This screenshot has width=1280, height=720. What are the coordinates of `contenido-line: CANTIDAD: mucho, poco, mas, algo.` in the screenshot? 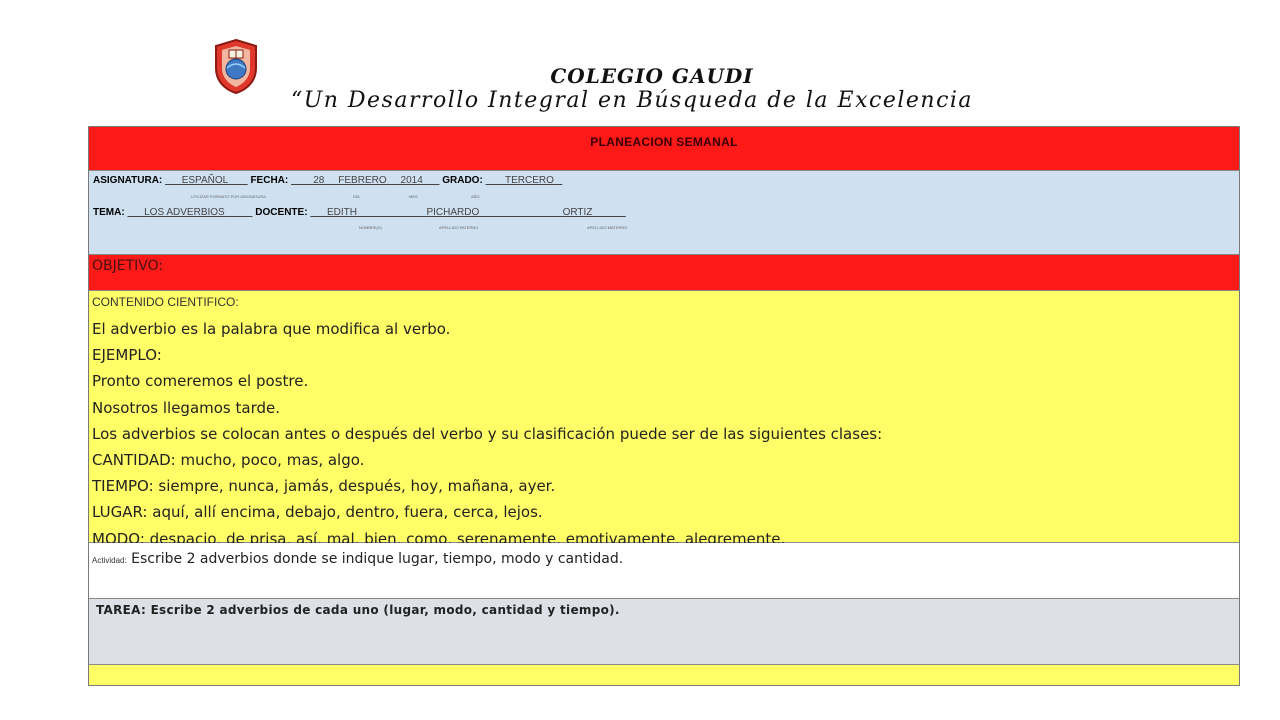 It's located at (228, 460).